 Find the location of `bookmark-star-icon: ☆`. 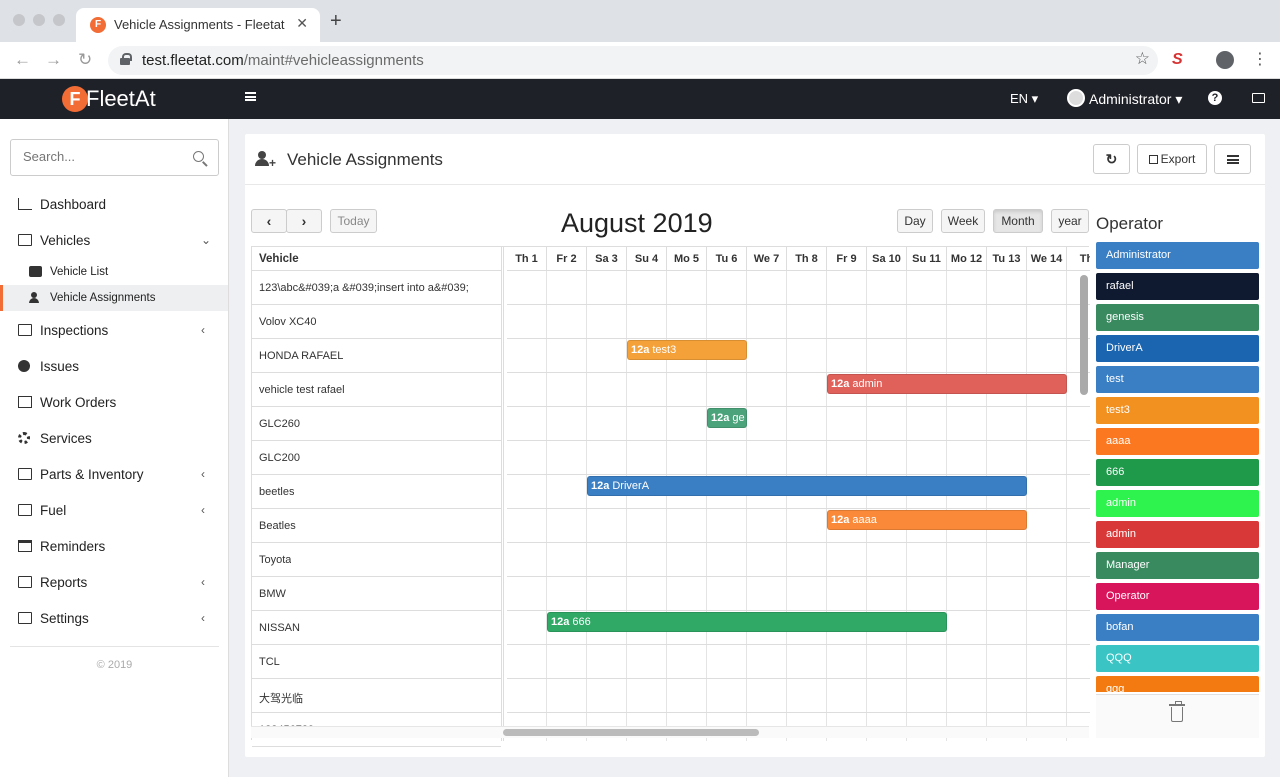

bookmark-star-icon: ☆ is located at coordinates (1142, 59).